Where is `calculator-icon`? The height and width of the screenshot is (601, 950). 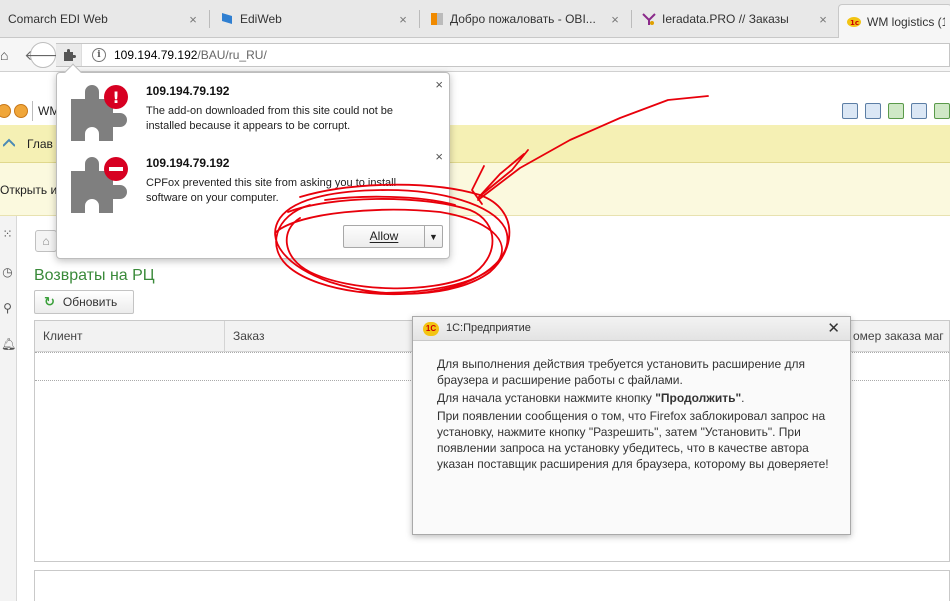
calculator-icon is located at coordinates (942, 111).